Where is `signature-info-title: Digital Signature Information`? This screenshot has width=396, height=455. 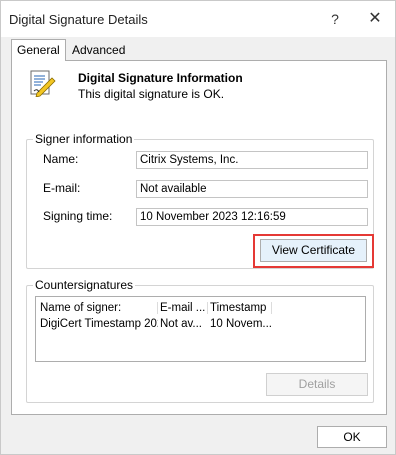
signature-info-title: Digital Signature Information is located at coordinates (160, 78).